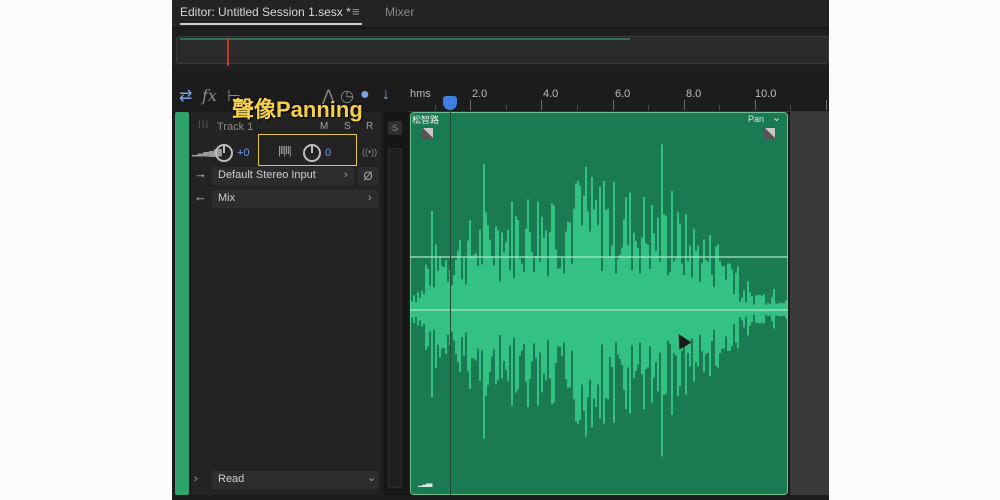 This screenshot has width=1000, height=500. What do you see at coordinates (420, 94) in the screenshot?
I see `ruler-unit: hms` at bounding box center [420, 94].